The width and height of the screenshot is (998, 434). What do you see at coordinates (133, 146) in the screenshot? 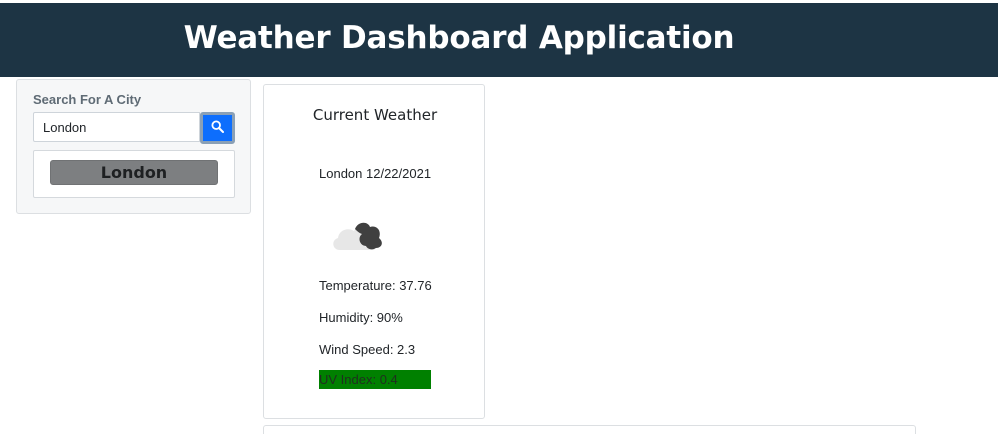
I see `city-search-panel: Search For A City London` at bounding box center [133, 146].